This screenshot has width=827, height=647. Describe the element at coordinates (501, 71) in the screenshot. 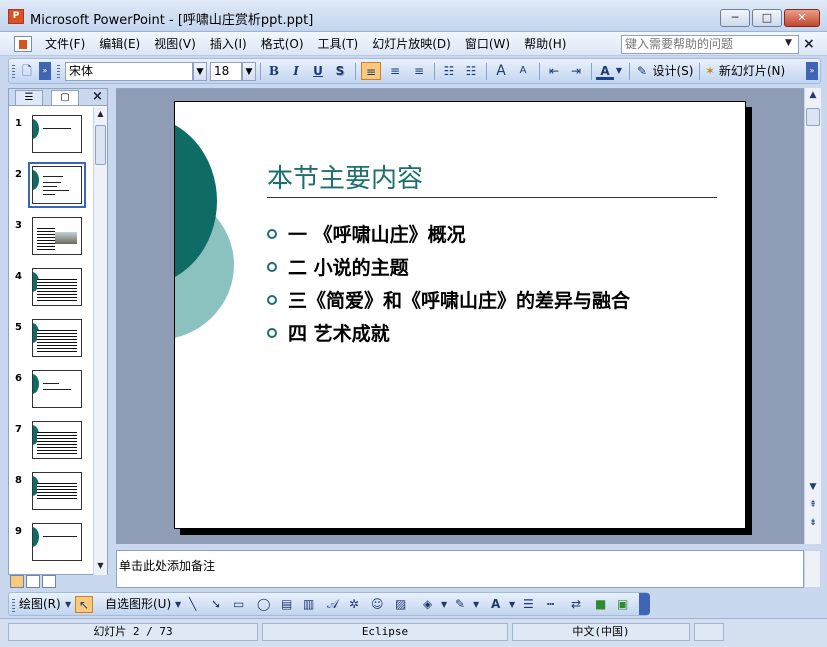

I see `grow-font-button: A` at that location.